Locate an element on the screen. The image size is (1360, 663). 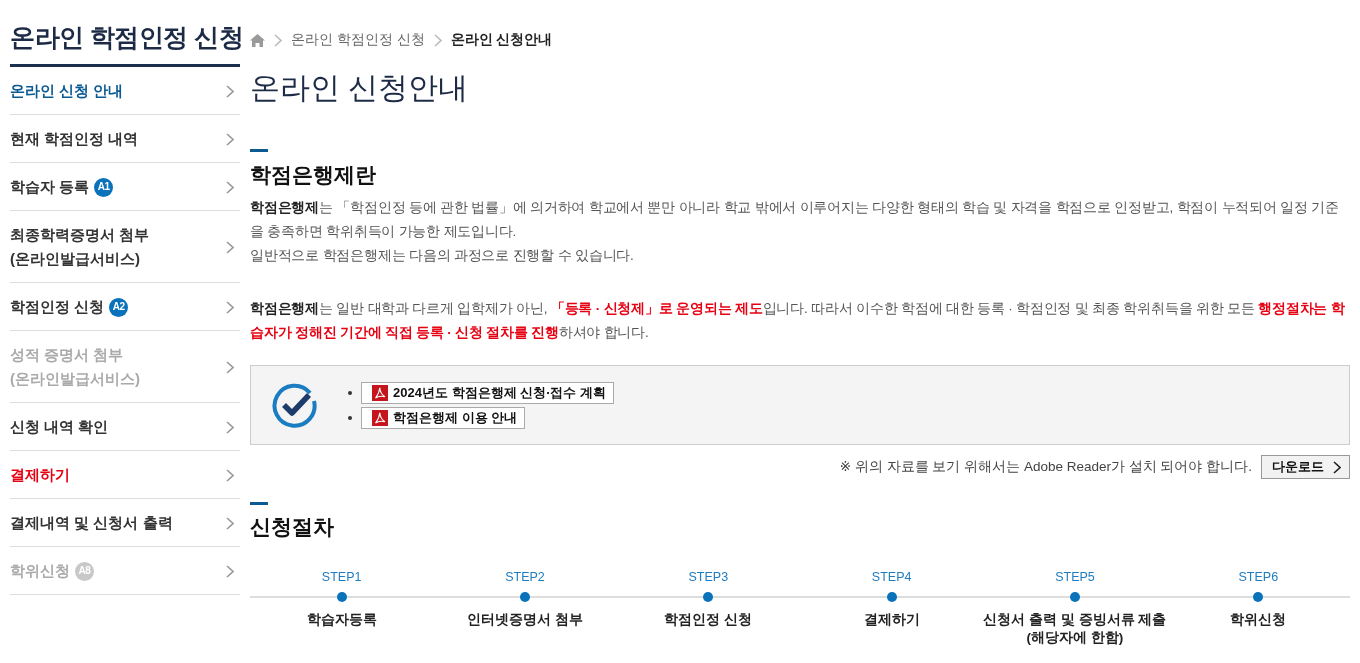
reader-note: ※ 위의 자료를 보기 위해서는 Adobe Reader가 설치 되어야 합니다. is located at coordinates (1045, 467).